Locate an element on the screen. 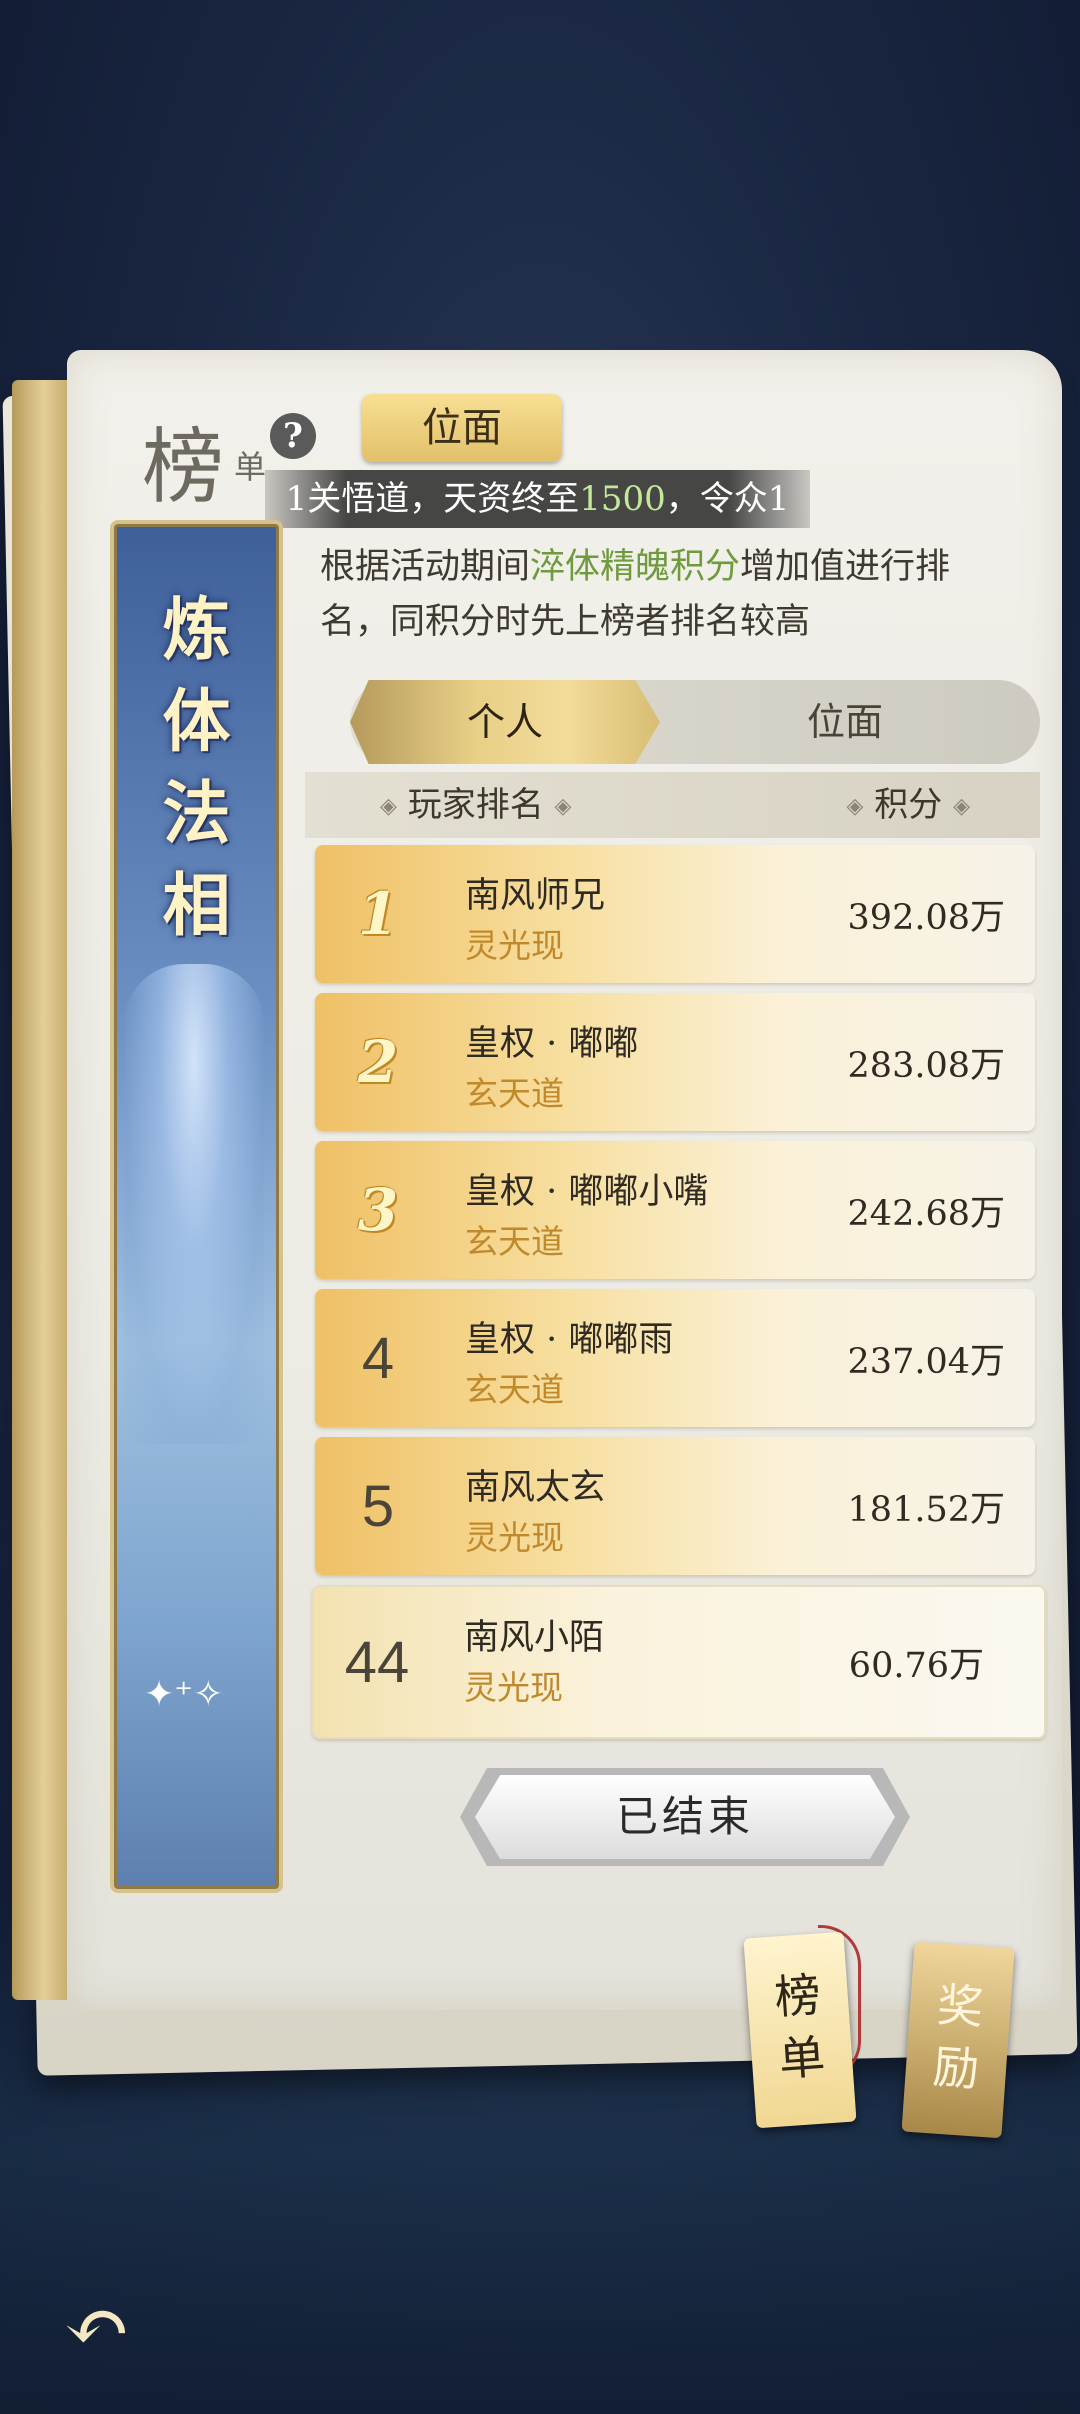 This screenshot has height=2414, width=1080. my-player-realm: 灵光现 is located at coordinates (513, 1687).